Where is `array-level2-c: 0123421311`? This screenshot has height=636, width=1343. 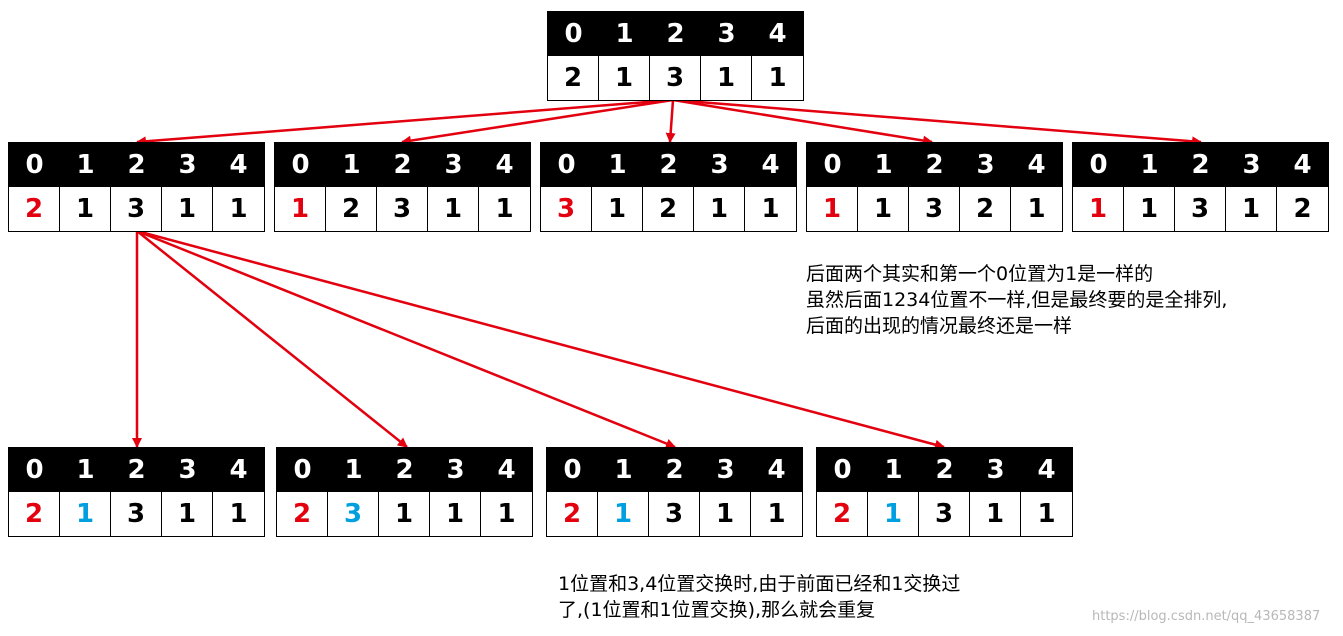 array-level2-c: 0123421311 is located at coordinates (674, 492).